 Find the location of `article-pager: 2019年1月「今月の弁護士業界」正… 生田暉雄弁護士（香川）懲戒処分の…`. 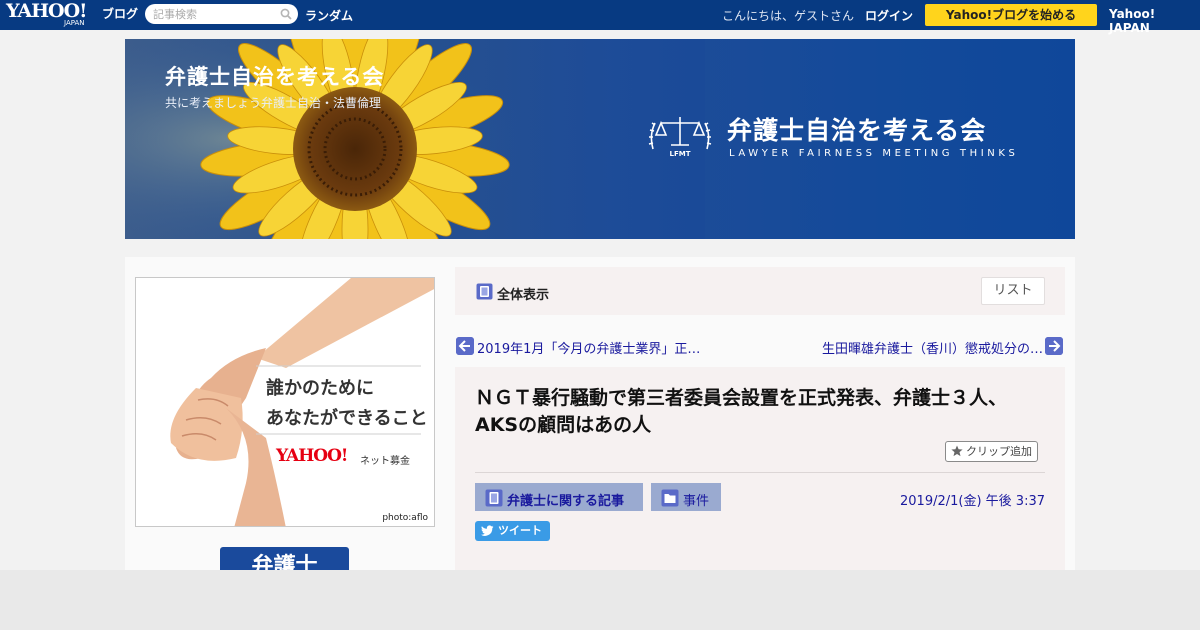

article-pager: 2019年1月「今月の弁護士業界」正… 生田暉雄弁護士（香川）懲戒処分の… is located at coordinates (760, 347).